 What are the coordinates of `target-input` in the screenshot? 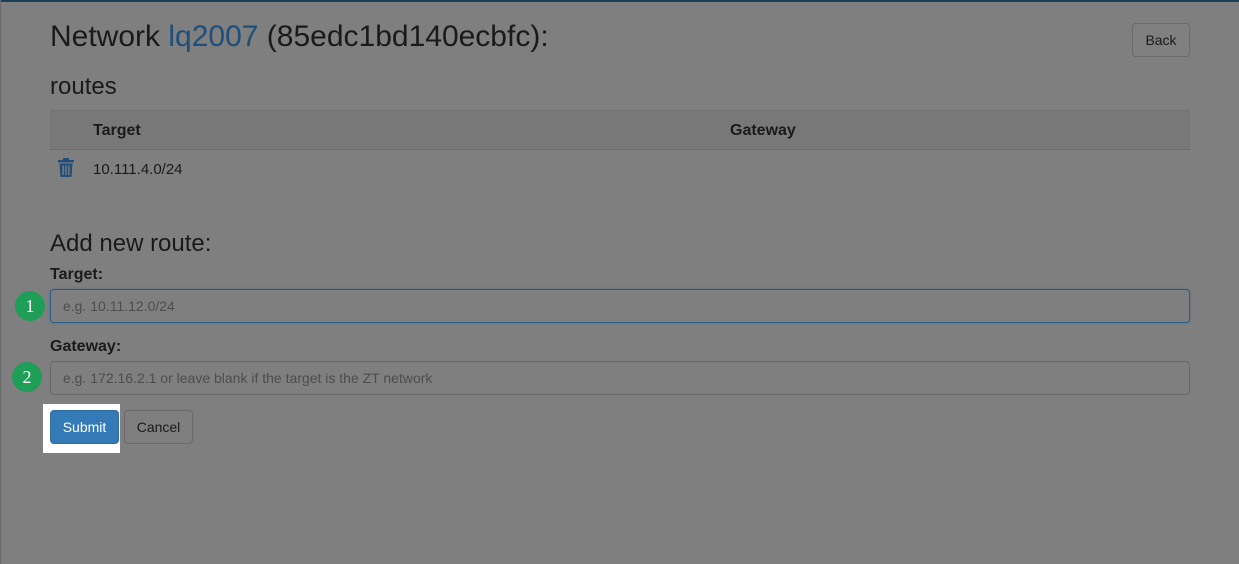 It's located at (620, 306).